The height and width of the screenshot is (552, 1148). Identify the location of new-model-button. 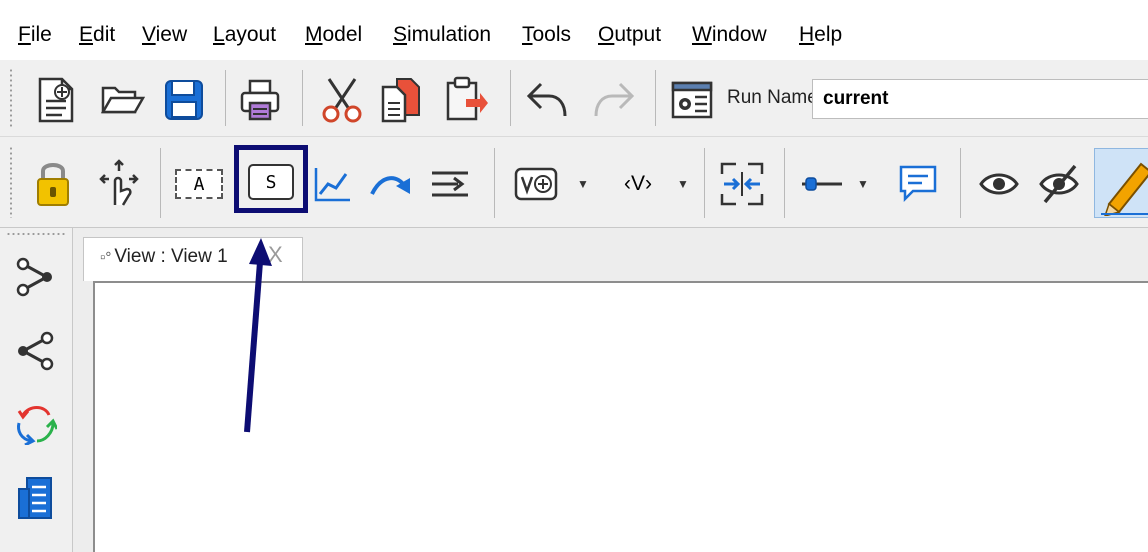
(56, 100).